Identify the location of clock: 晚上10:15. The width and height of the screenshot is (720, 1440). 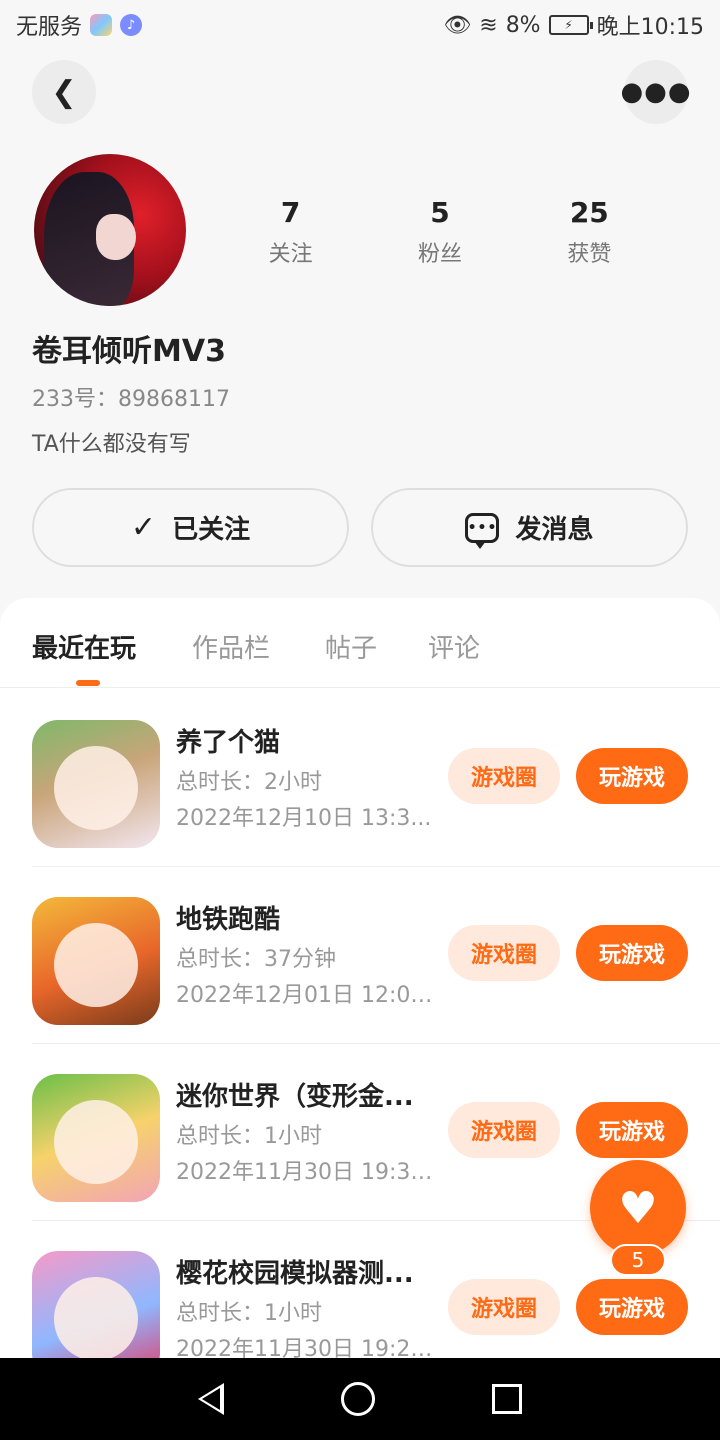
(650, 27).